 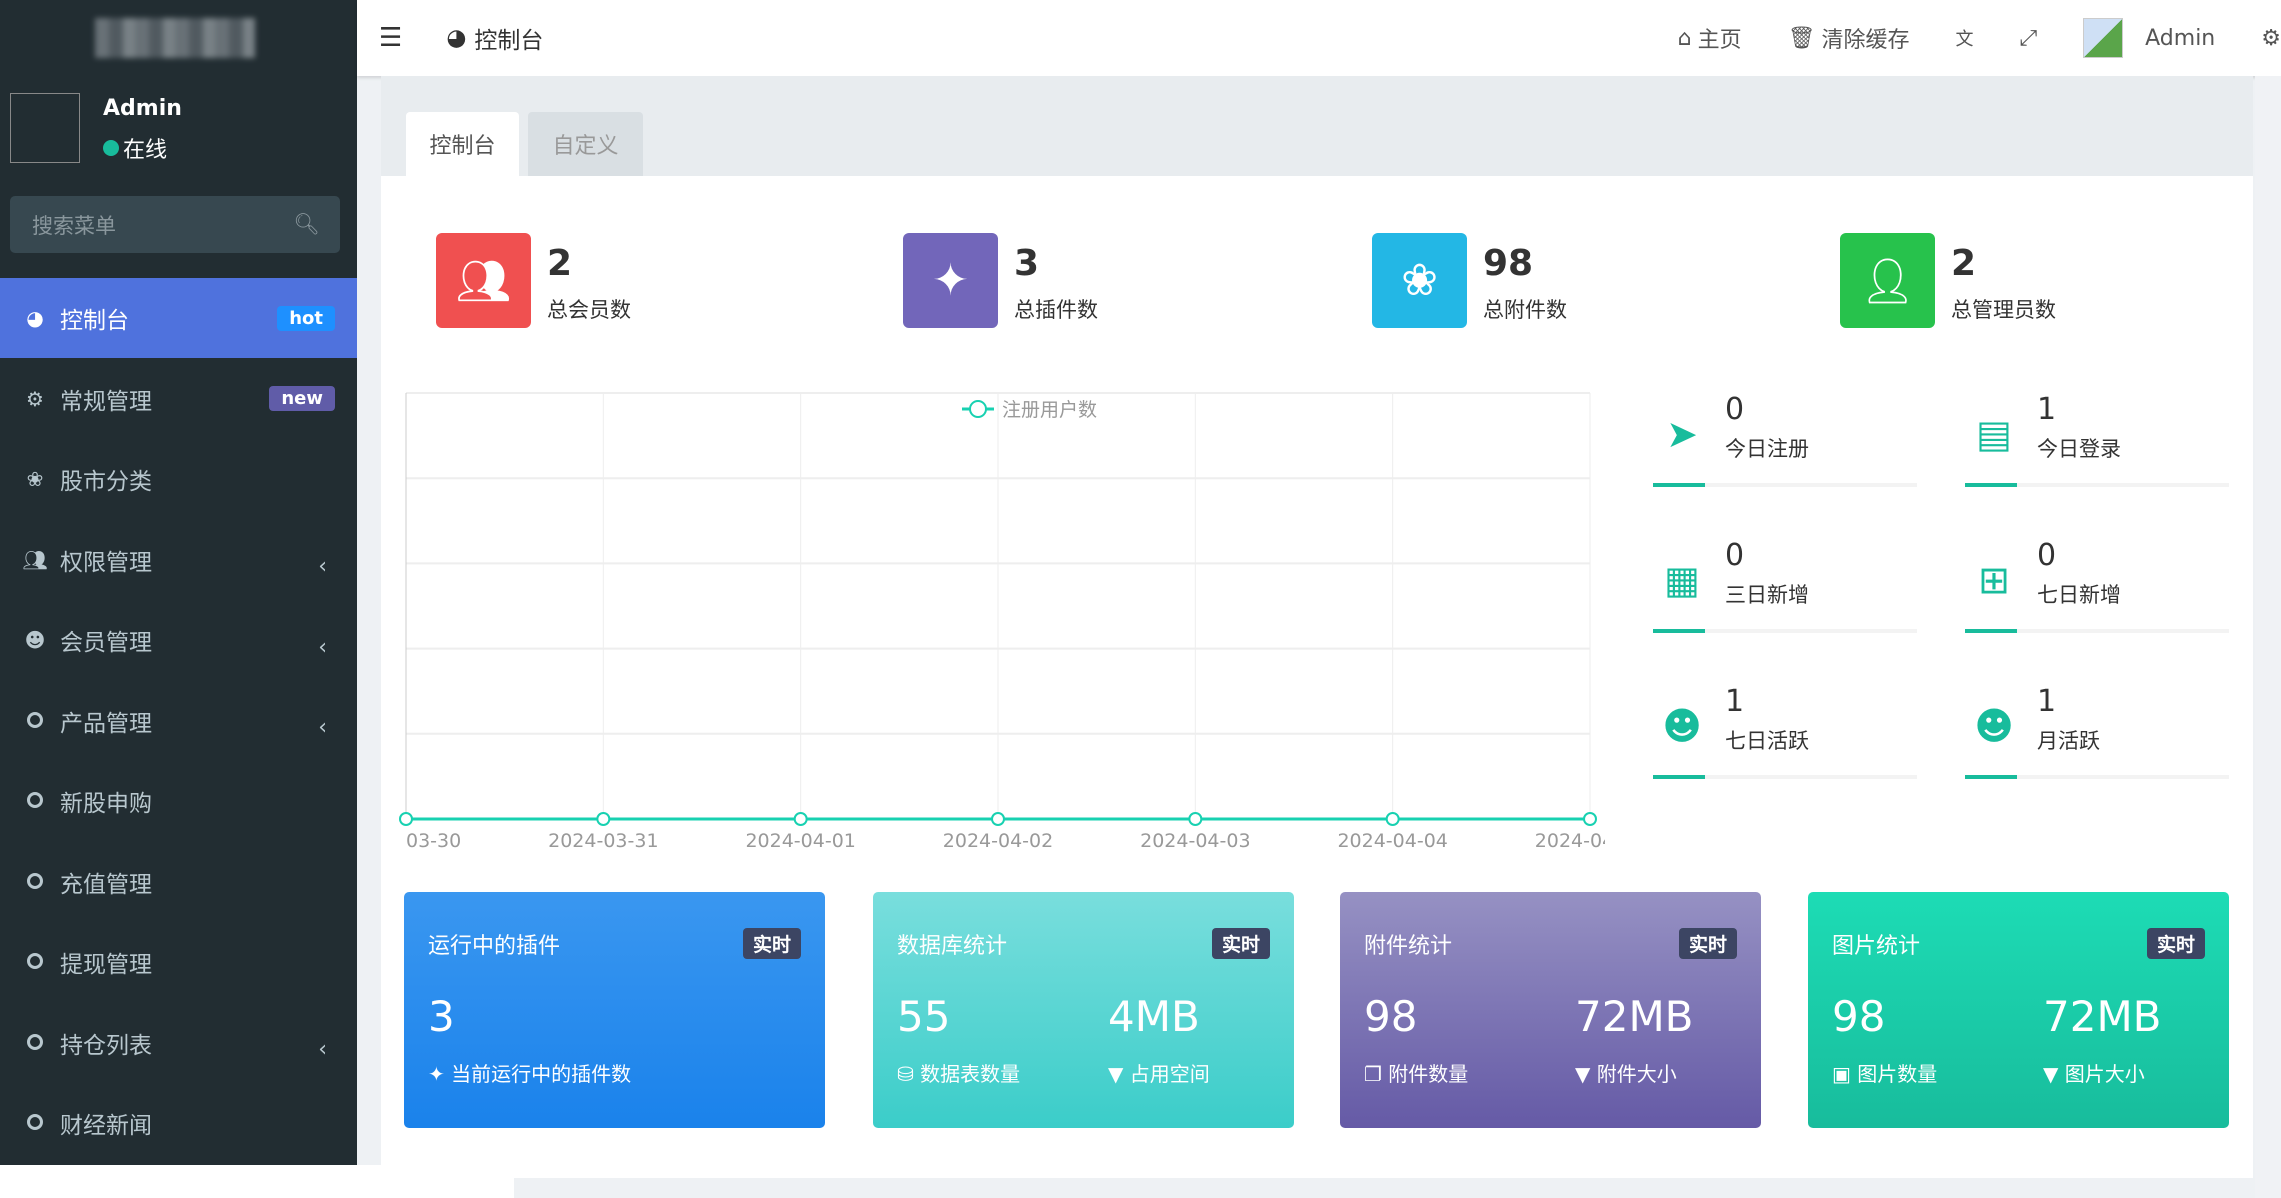 What do you see at coordinates (106, 884) in the screenshot?
I see `sidebar-item-label: 充值管理` at bounding box center [106, 884].